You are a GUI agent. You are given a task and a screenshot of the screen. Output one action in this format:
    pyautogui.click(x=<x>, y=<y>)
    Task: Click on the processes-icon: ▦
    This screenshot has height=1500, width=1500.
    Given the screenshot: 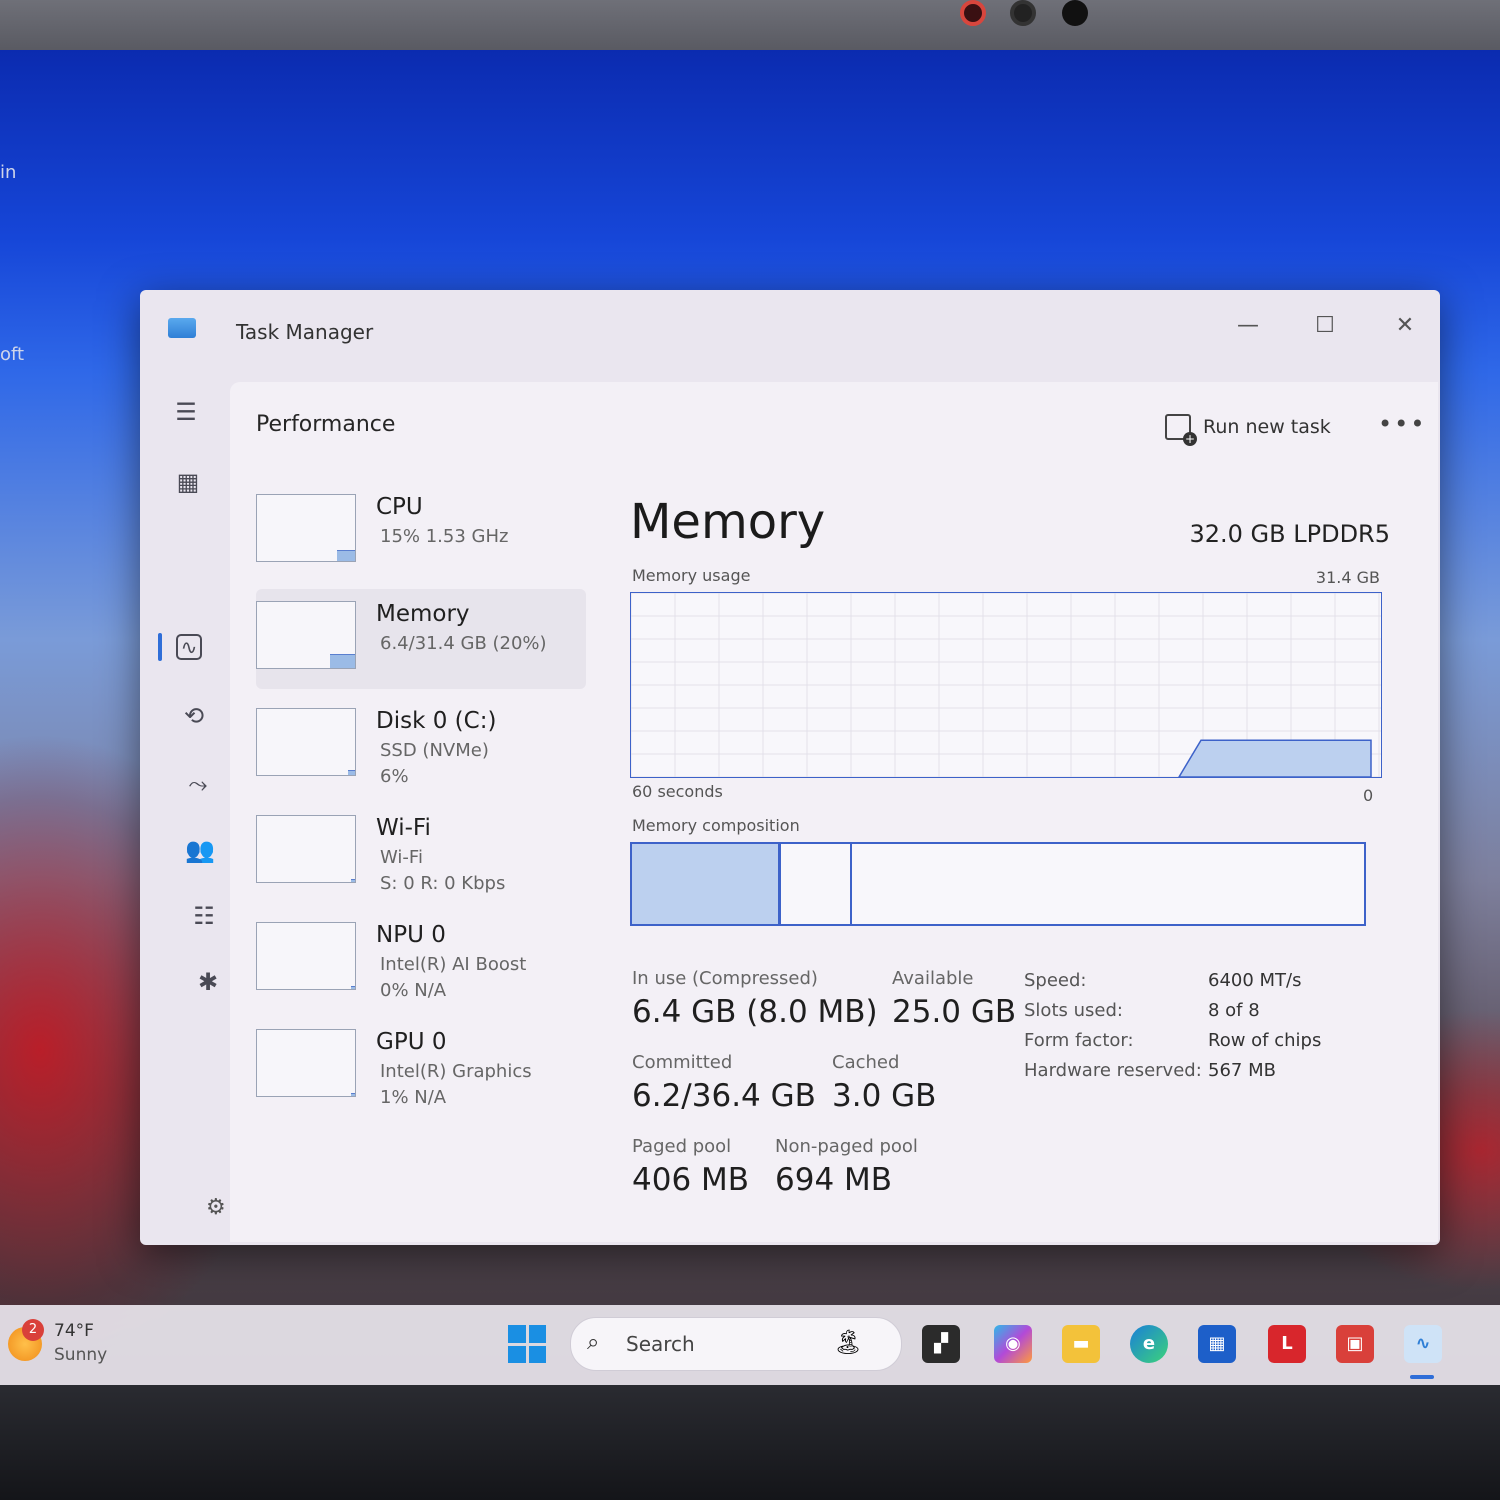 What is the action you would take?
    pyautogui.click(x=188, y=482)
    